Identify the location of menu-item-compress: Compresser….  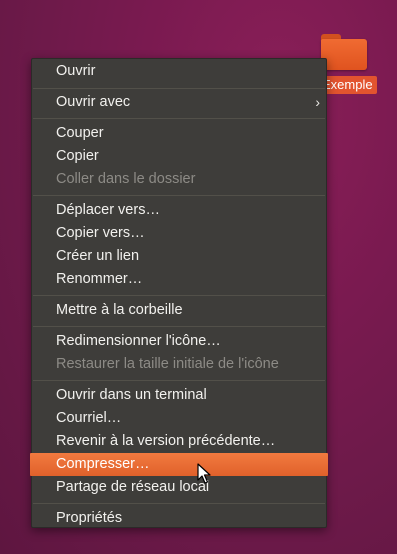
(179, 464).